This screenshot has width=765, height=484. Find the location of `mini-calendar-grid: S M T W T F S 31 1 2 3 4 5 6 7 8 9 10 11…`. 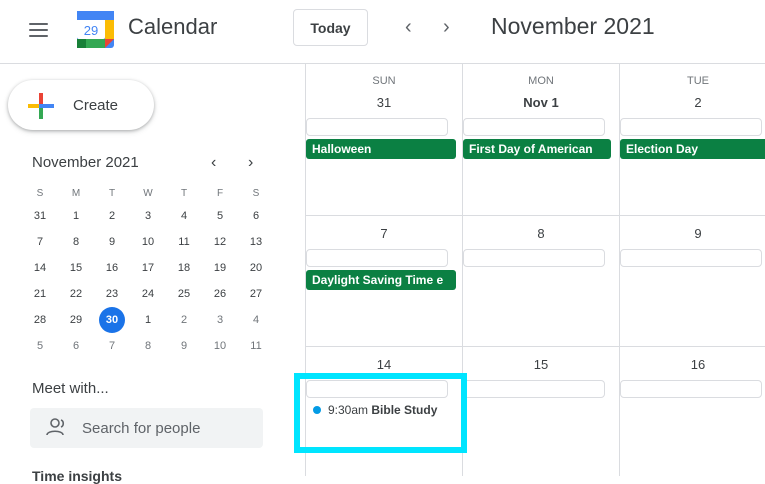

mini-calendar-grid: S M T W T F S 31 1 2 3 4 5 6 7 8 9 10 11… is located at coordinates (148, 272).